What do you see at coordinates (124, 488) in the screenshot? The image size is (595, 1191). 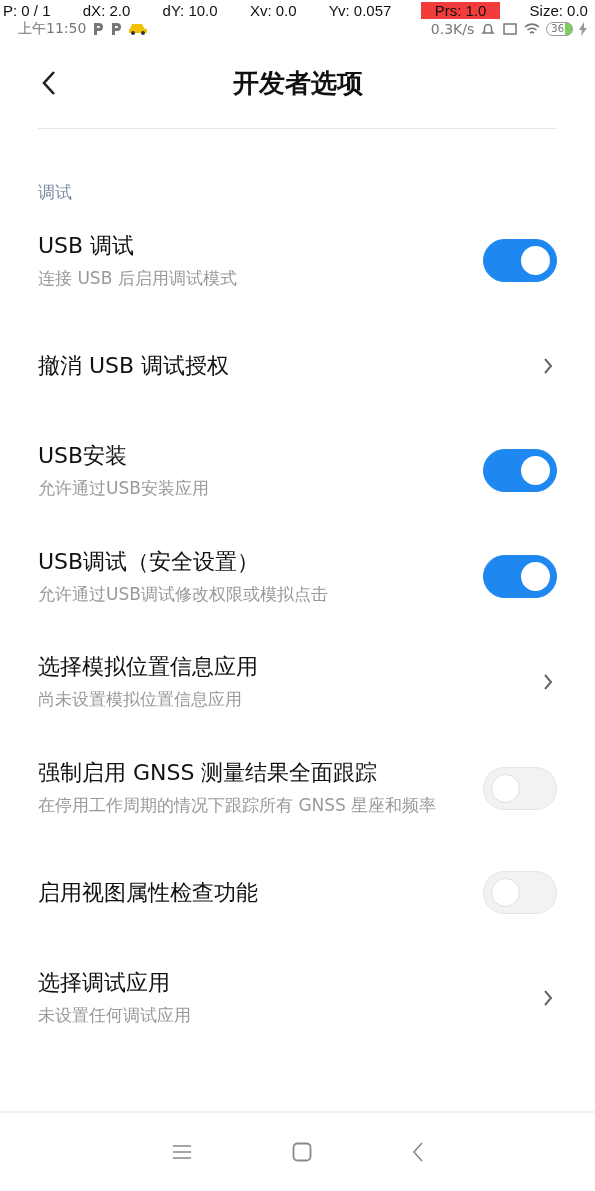 I see `setting-subtitle: 允许通过USB安装应用` at bounding box center [124, 488].